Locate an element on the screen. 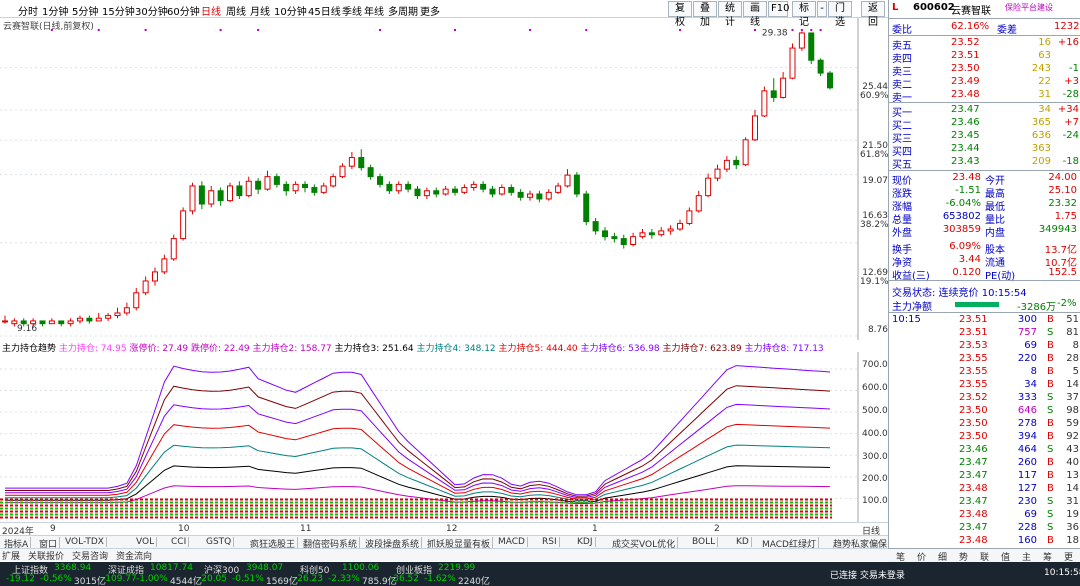 The image size is (1080, 586). index-amount: 2240亿 is located at coordinates (474, 581).